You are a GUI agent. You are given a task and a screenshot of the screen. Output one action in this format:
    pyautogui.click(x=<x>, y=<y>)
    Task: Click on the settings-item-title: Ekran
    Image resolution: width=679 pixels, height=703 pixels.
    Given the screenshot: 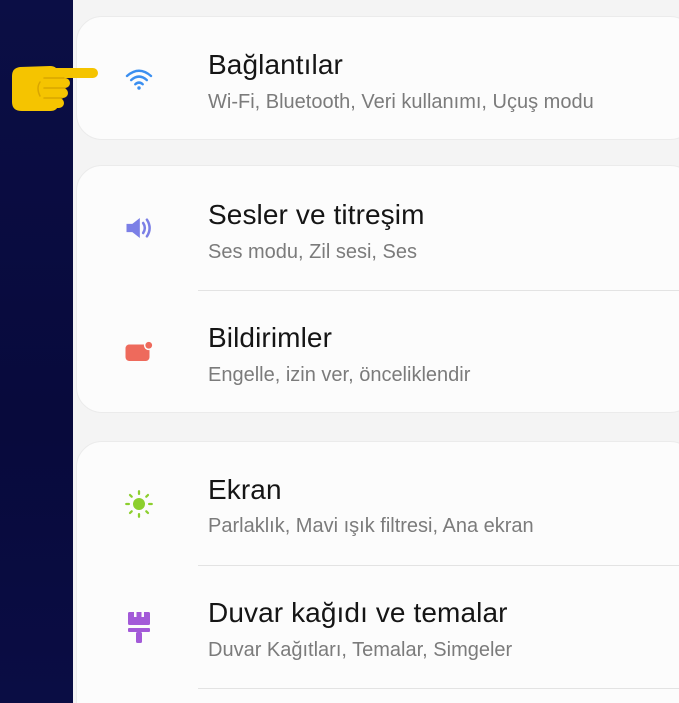 What is the action you would take?
    pyautogui.click(x=245, y=489)
    